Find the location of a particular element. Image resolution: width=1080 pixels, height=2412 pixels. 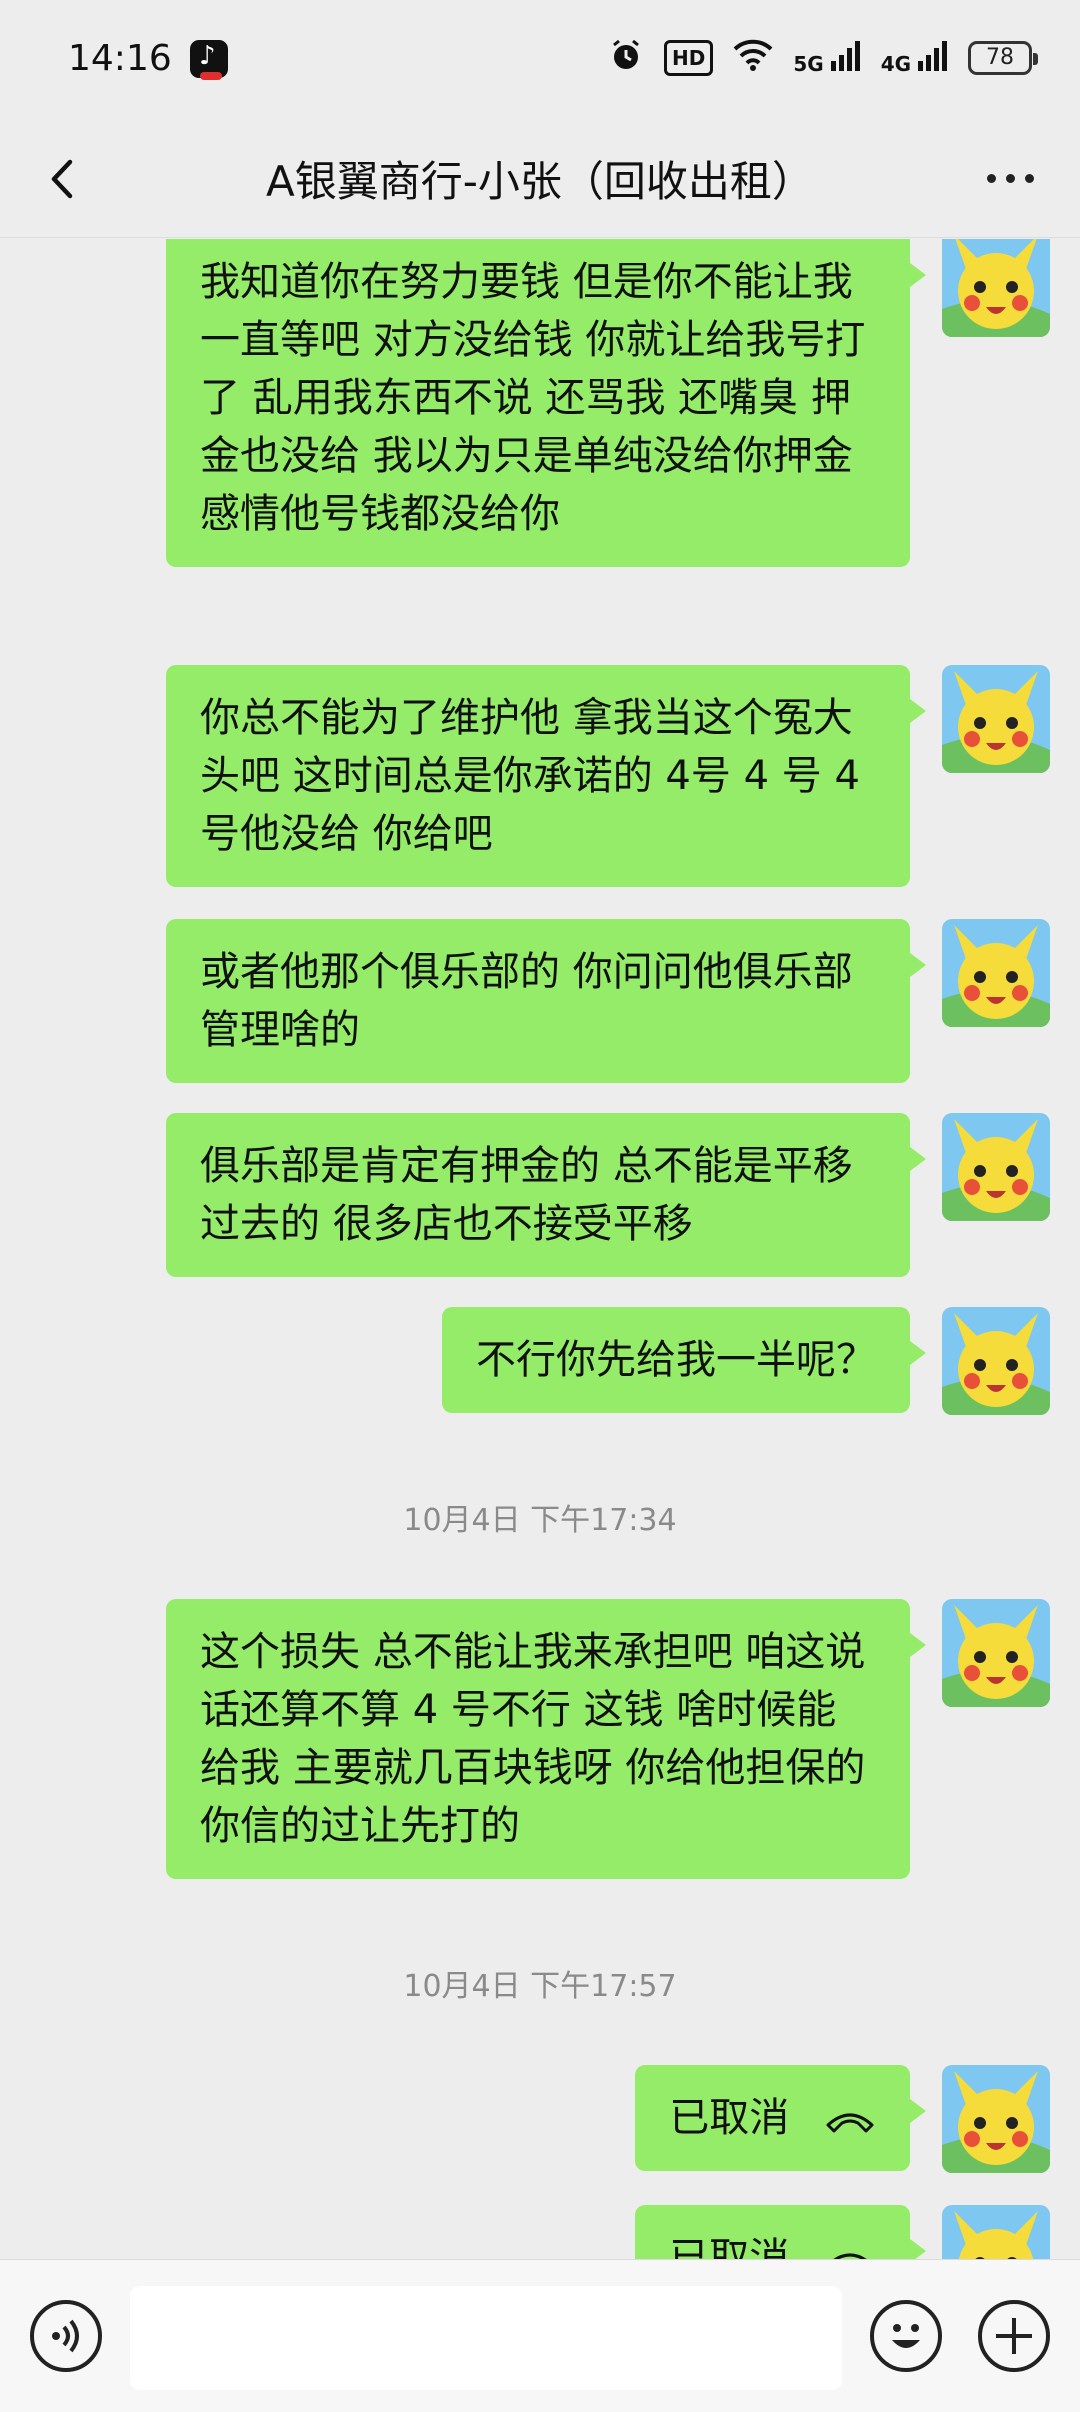

message-bubble: 俱乐部是肯定有押金的 总不能是平移过去的 很多店也不接受平移 is located at coordinates (546, 1195).